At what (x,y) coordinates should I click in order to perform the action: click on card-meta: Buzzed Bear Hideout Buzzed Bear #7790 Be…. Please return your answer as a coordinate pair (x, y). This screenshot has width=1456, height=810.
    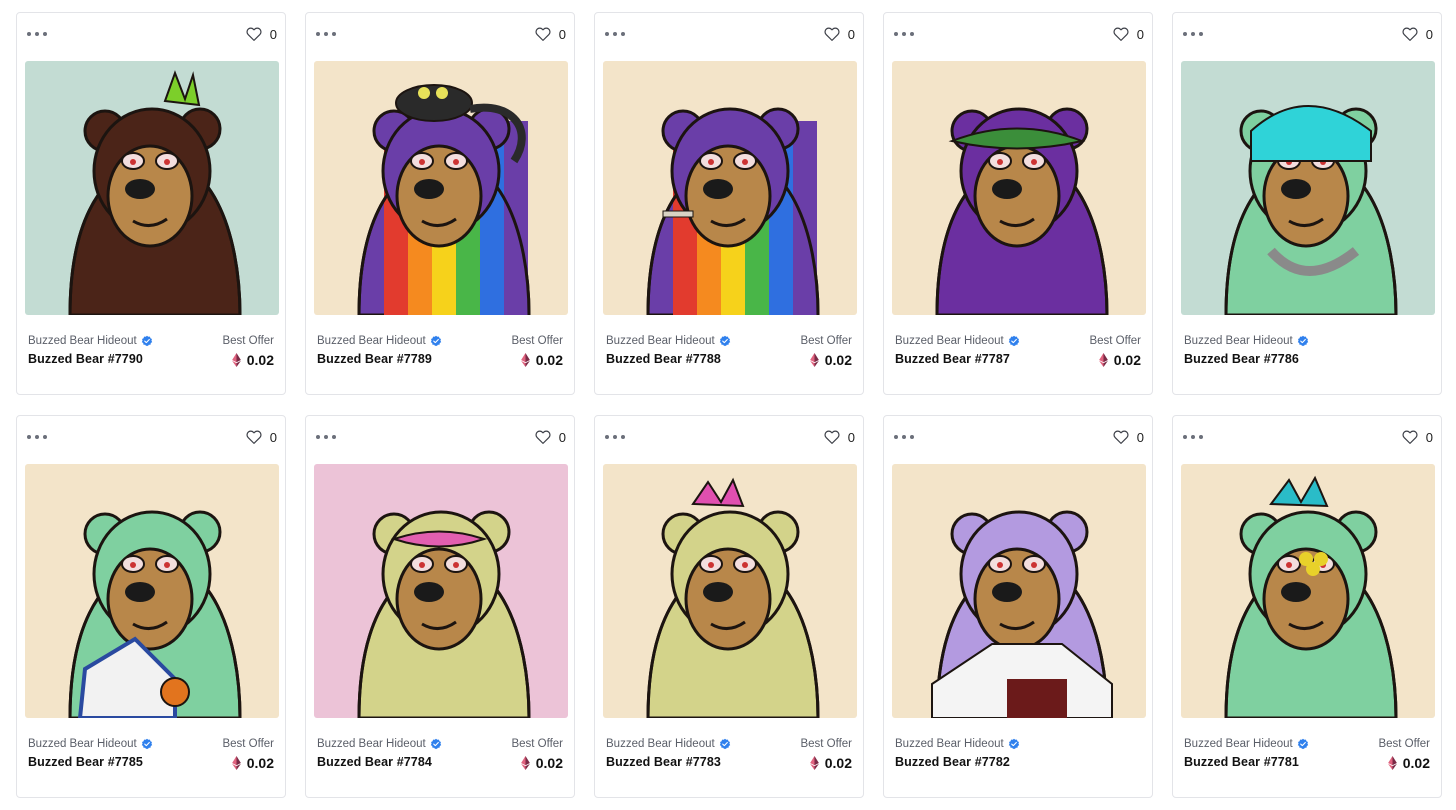
    Looking at the image, I should click on (151, 355).